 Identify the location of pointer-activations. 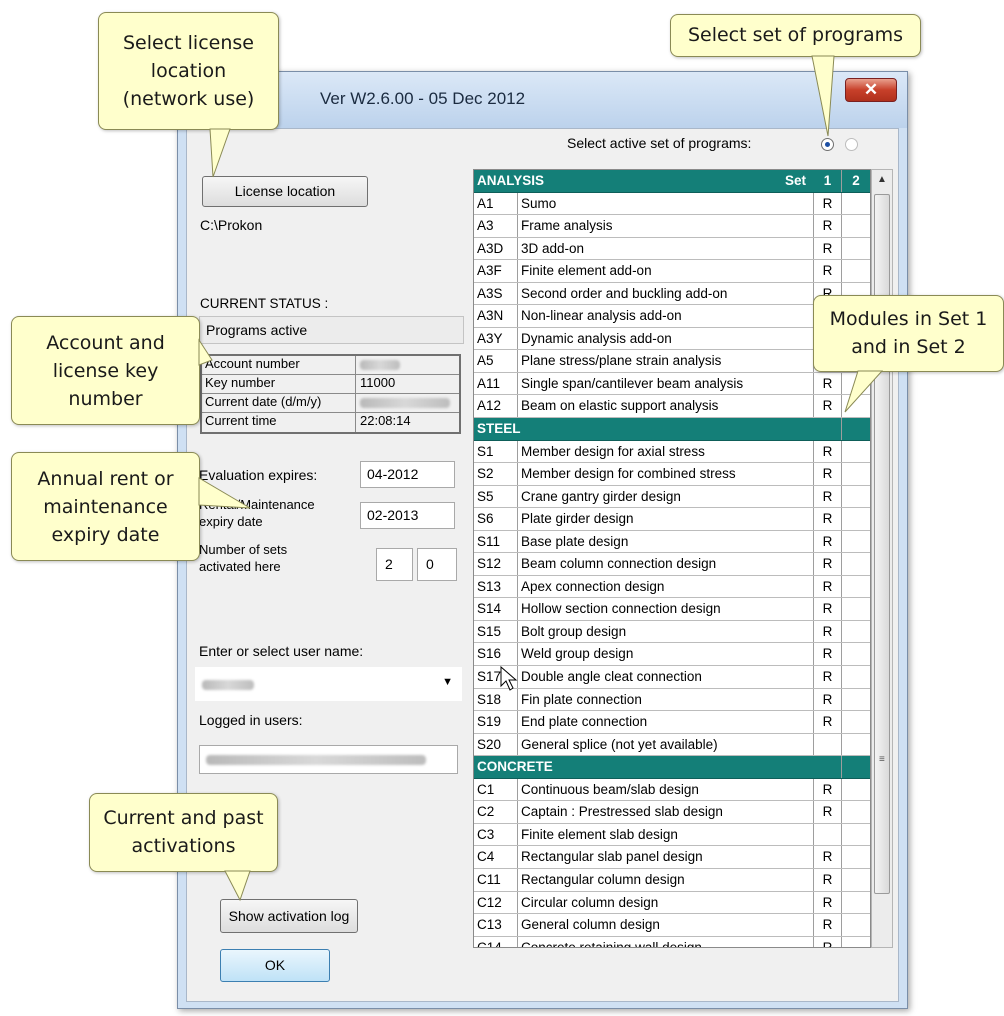
(237, 886).